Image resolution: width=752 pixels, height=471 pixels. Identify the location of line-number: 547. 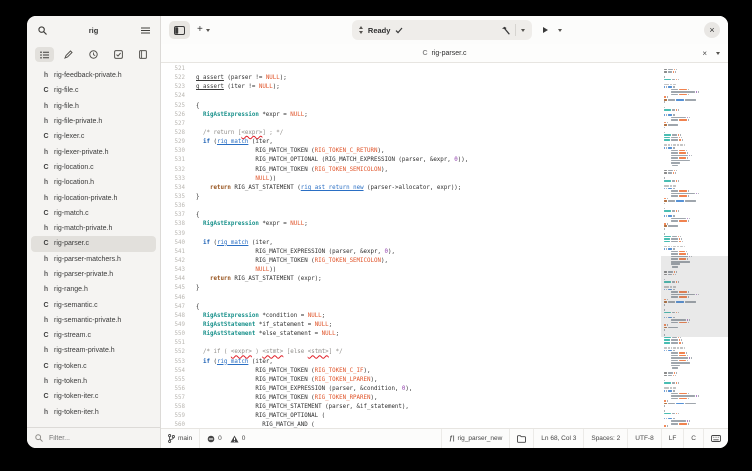
(173, 307).